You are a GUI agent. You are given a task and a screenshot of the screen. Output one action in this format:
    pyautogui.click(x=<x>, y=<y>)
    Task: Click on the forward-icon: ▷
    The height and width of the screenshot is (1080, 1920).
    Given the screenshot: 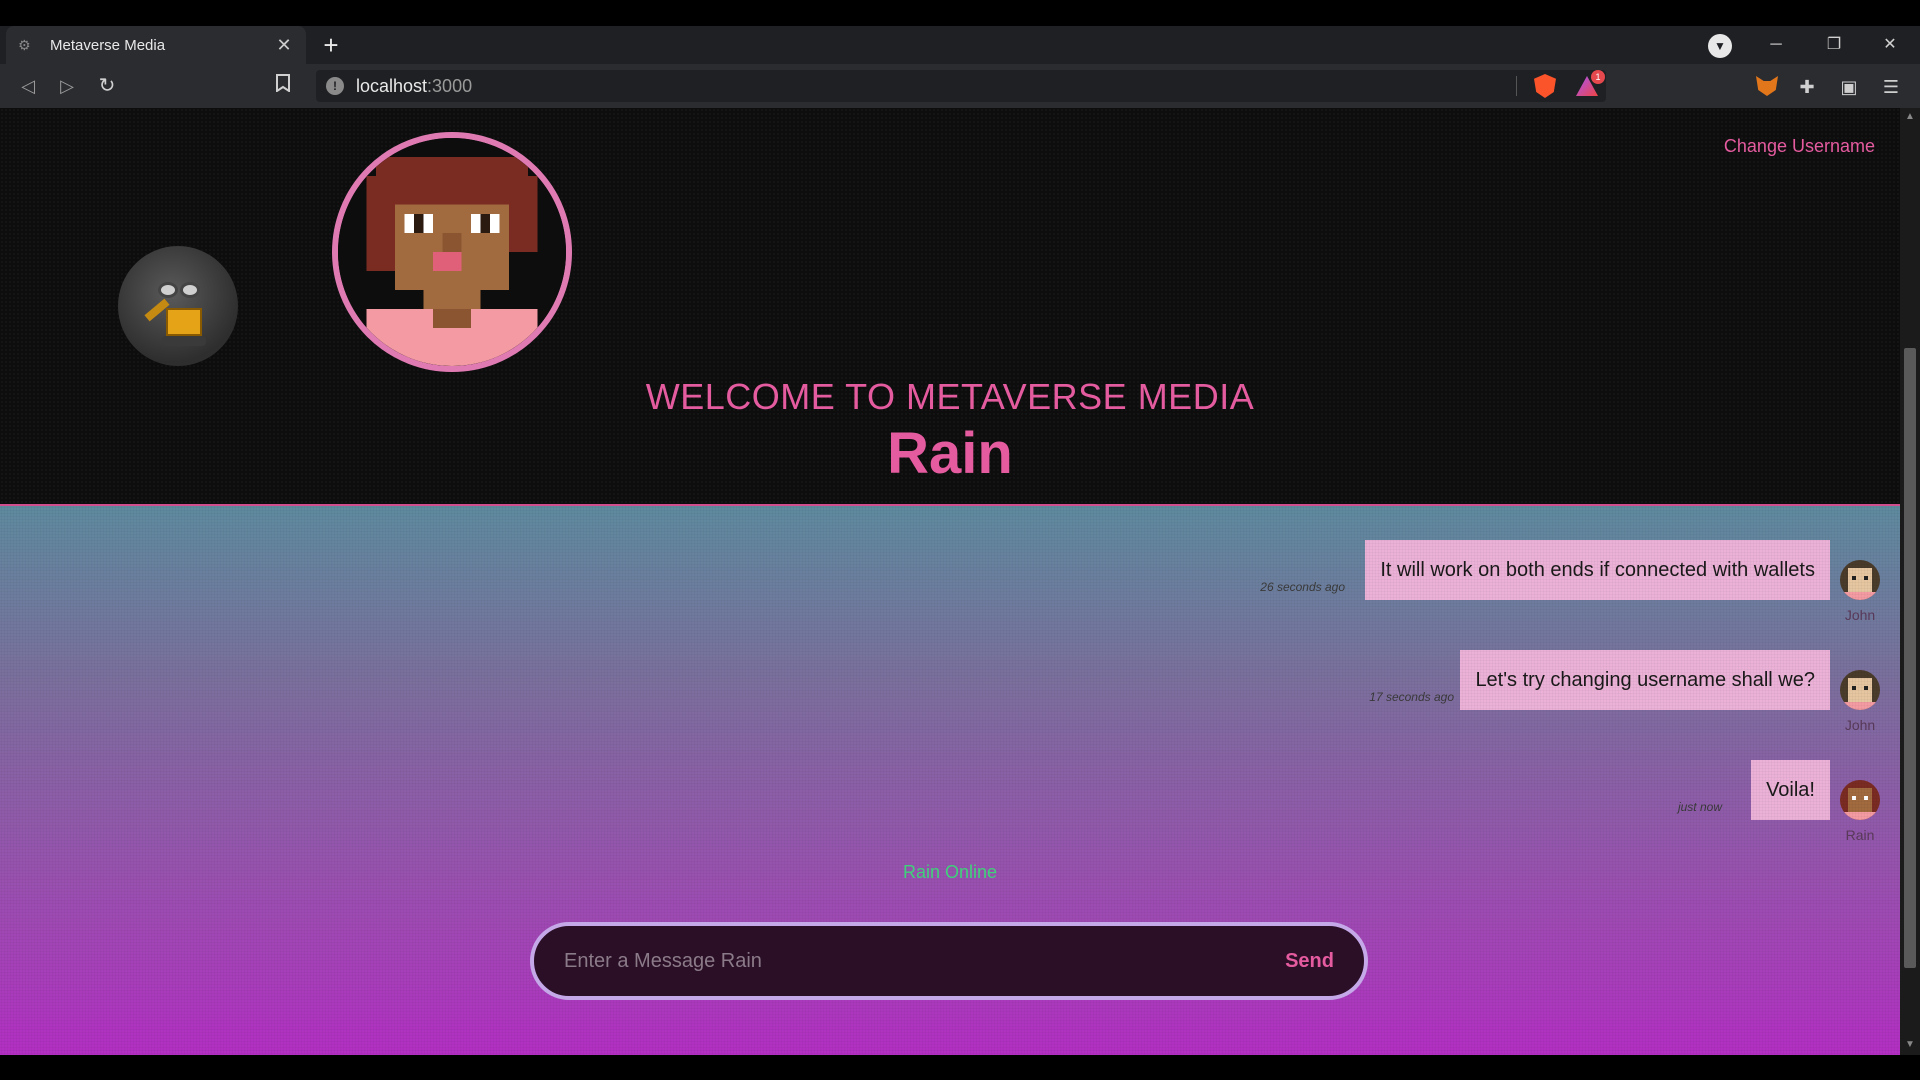 What is the action you would take?
    pyautogui.click(x=67, y=86)
    